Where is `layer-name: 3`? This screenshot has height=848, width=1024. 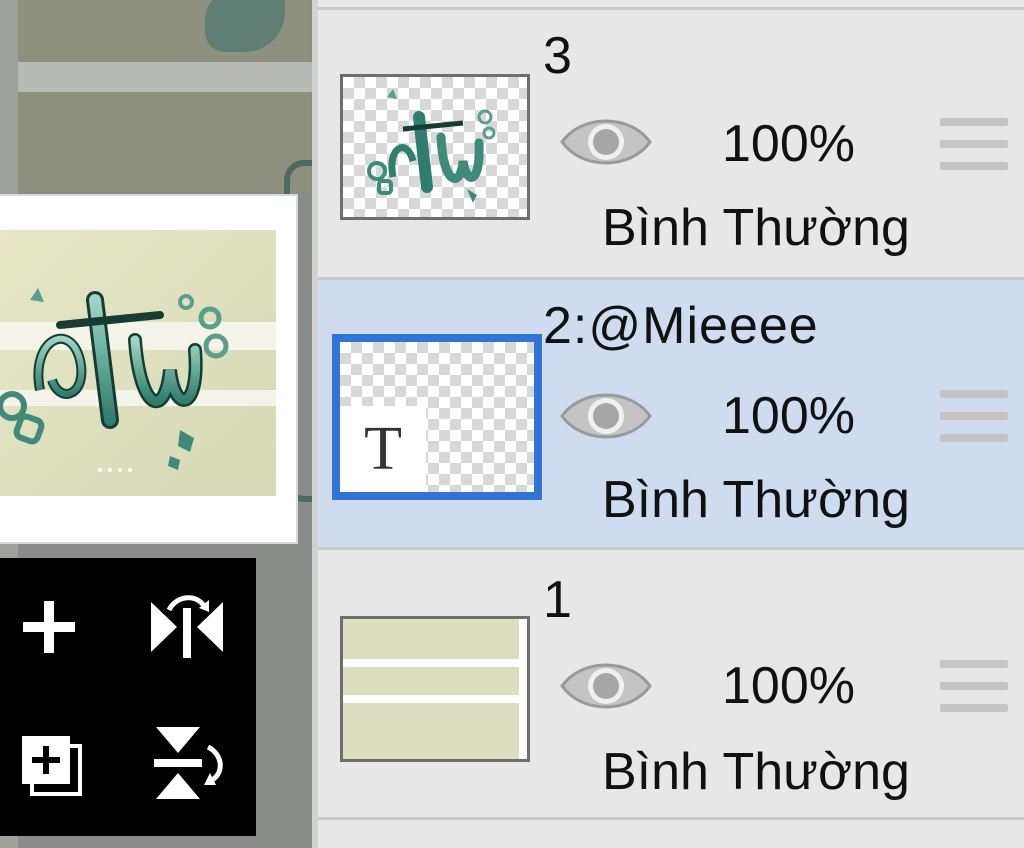
layer-name: 3 is located at coordinates (558, 56).